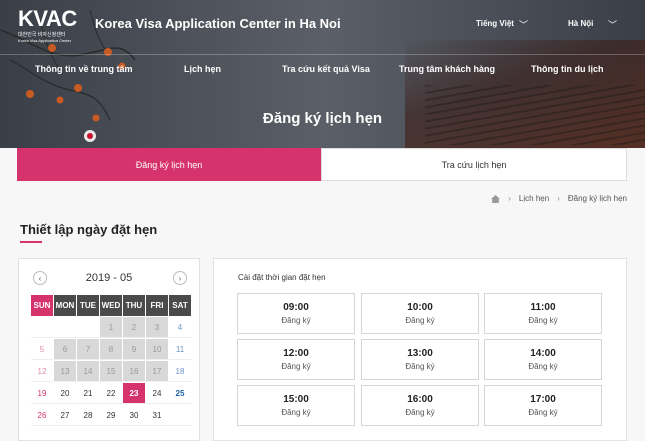 The image size is (645, 441). Describe the element at coordinates (180, 349) in the screenshot. I see `calendar-day: 11` at that location.